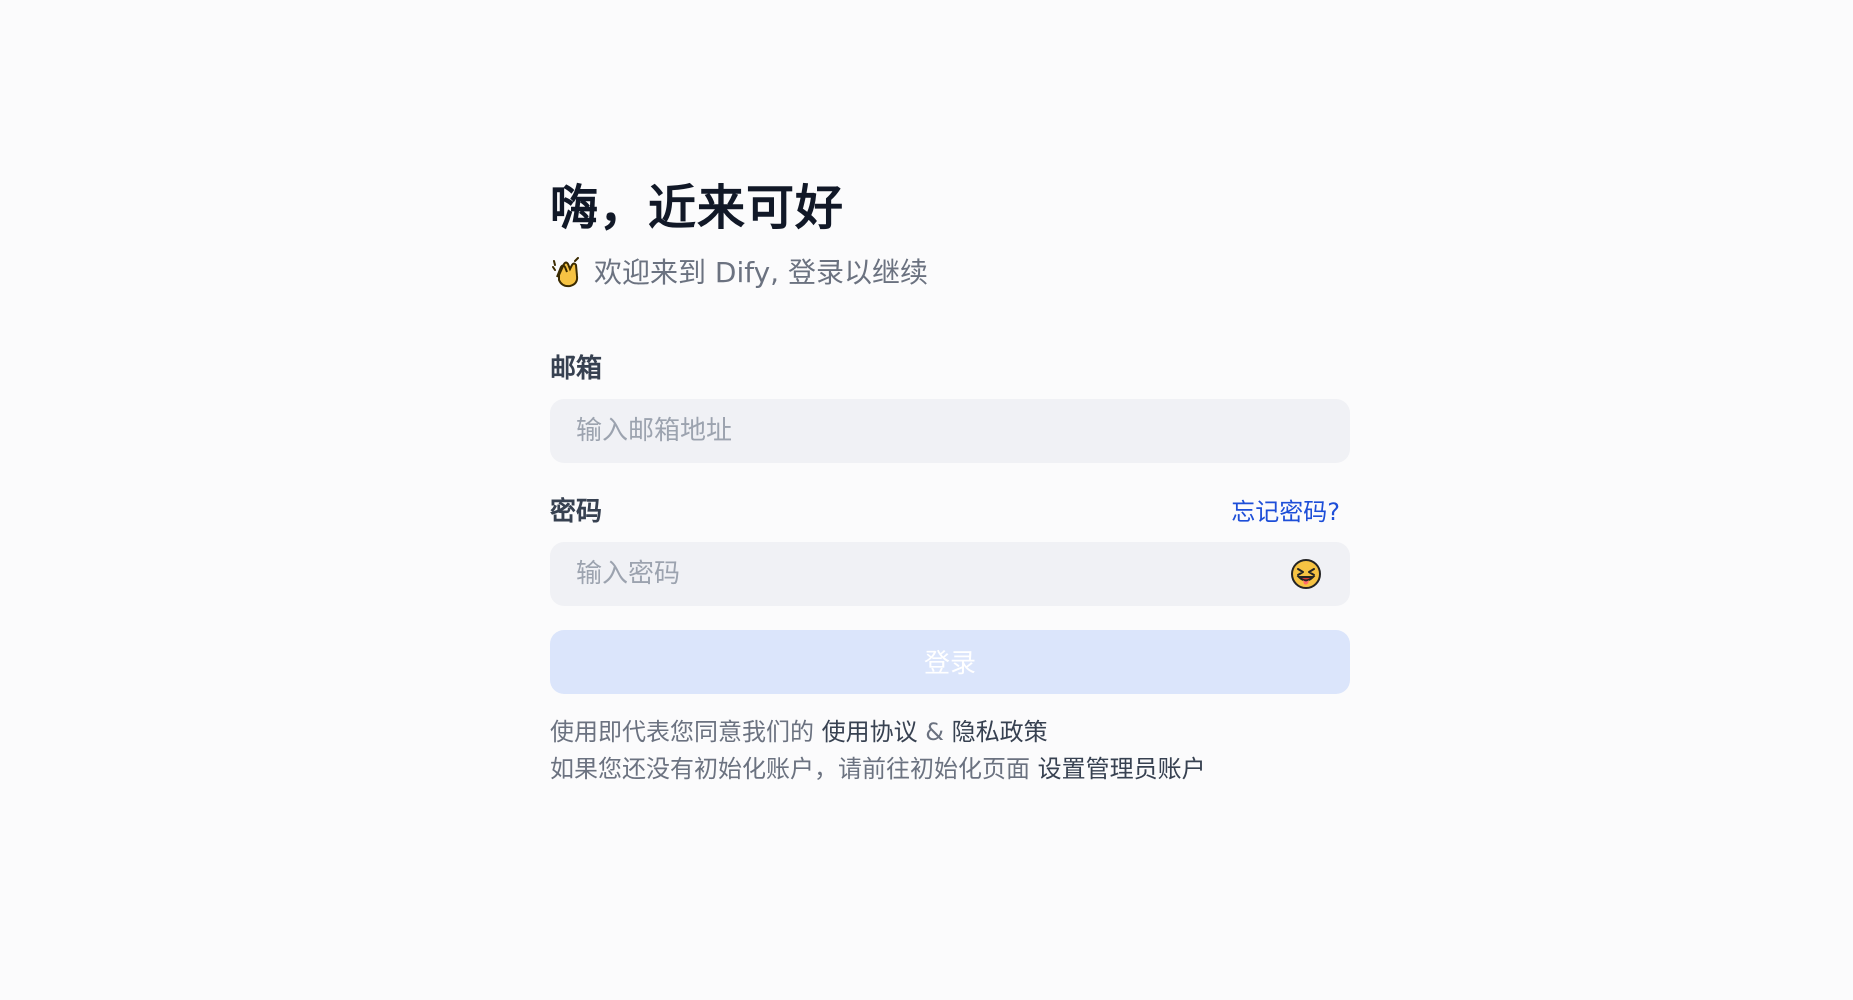 The image size is (1853, 1000). Describe the element at coordinates (950, 273) in the screenshot. I see `welcome-message: 欢迎来到 Dify, 登录以继续` at that location.